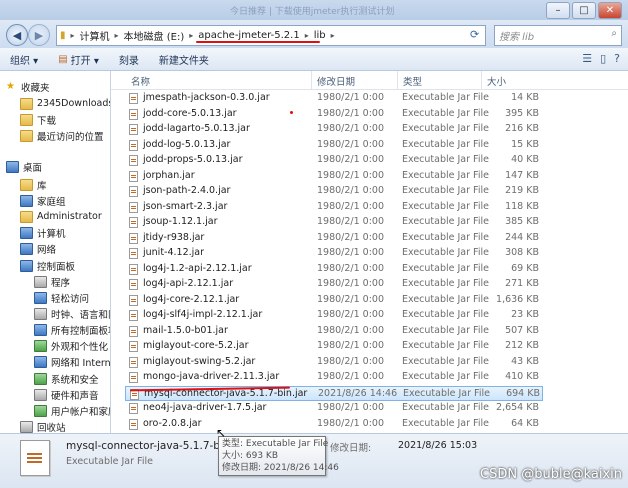 The width and height of the screenshot is (628, 488). I want to click on column-type: 类型, so click(412, 81).